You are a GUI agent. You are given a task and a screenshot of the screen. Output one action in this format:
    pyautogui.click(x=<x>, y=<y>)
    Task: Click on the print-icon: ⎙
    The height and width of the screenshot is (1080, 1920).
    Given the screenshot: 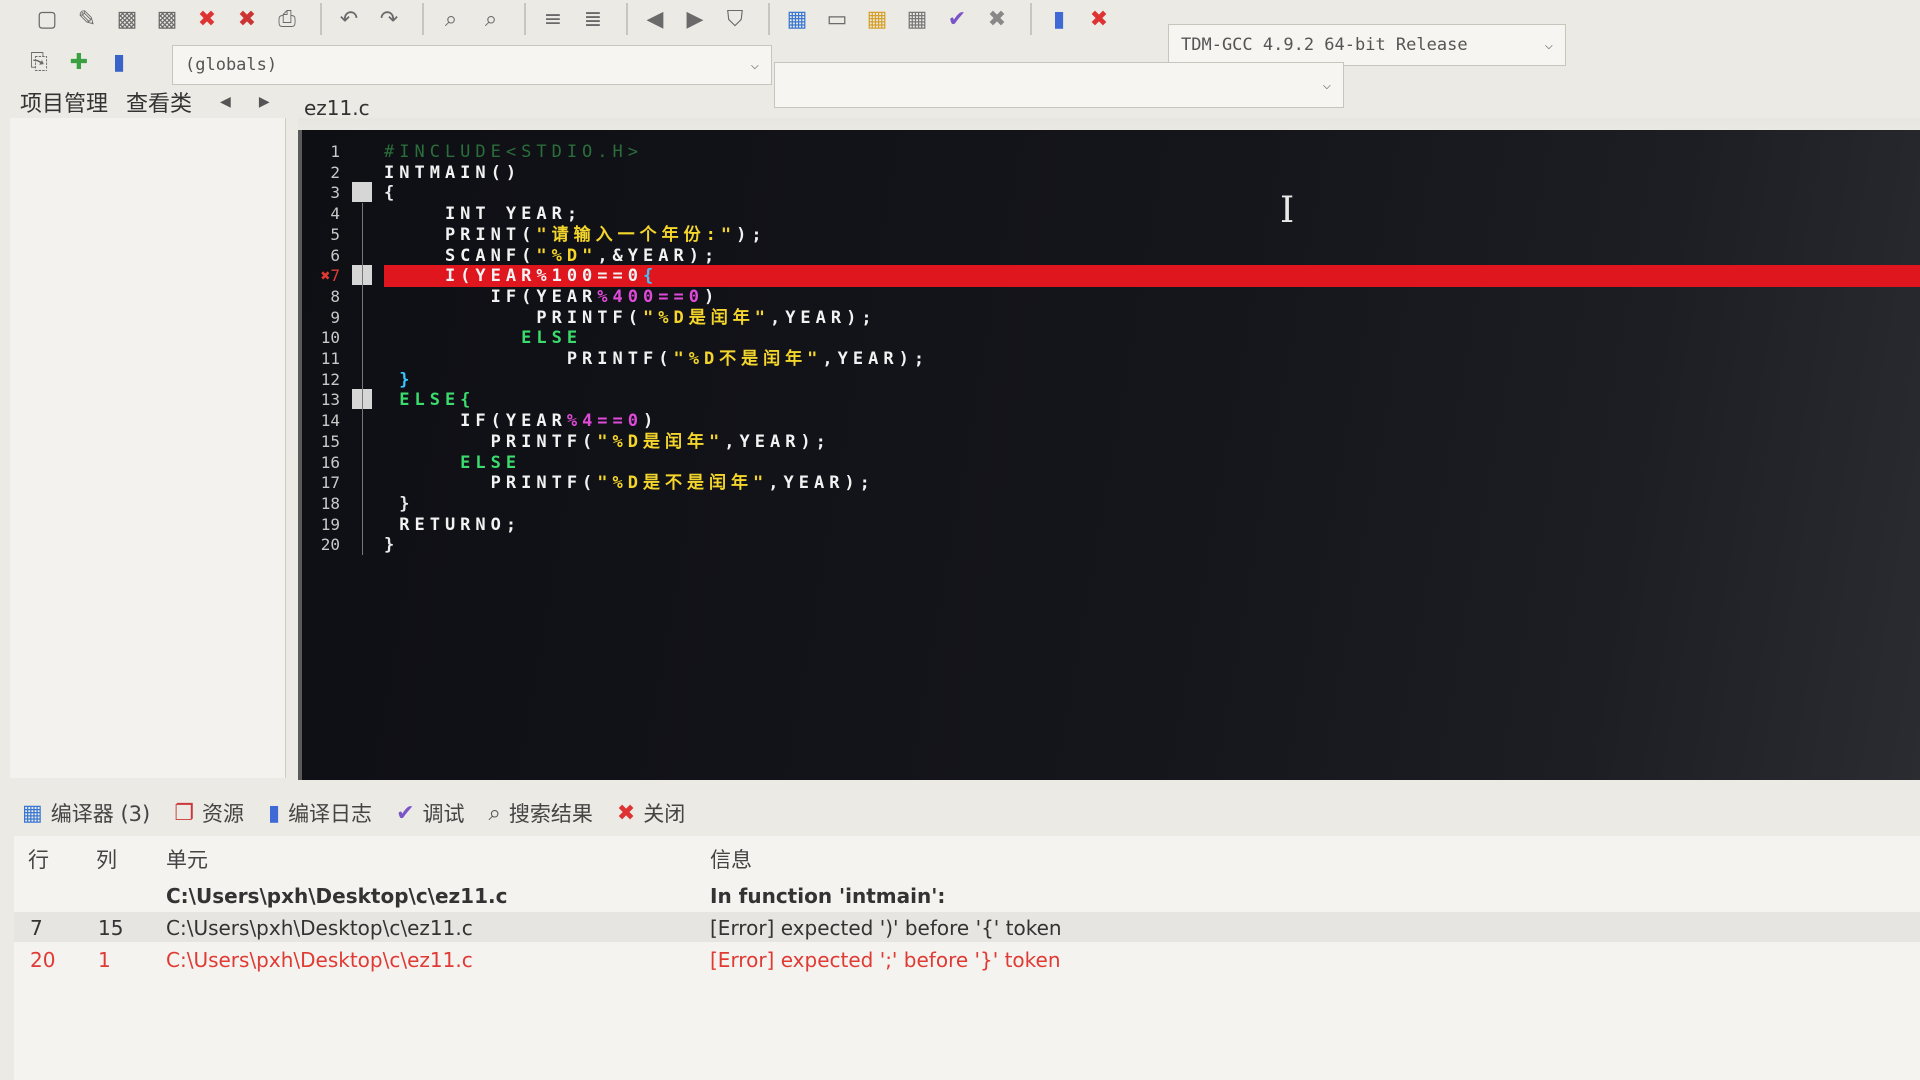 What is the action you would take?
    pyautogui.click(x=287, y=19)
    